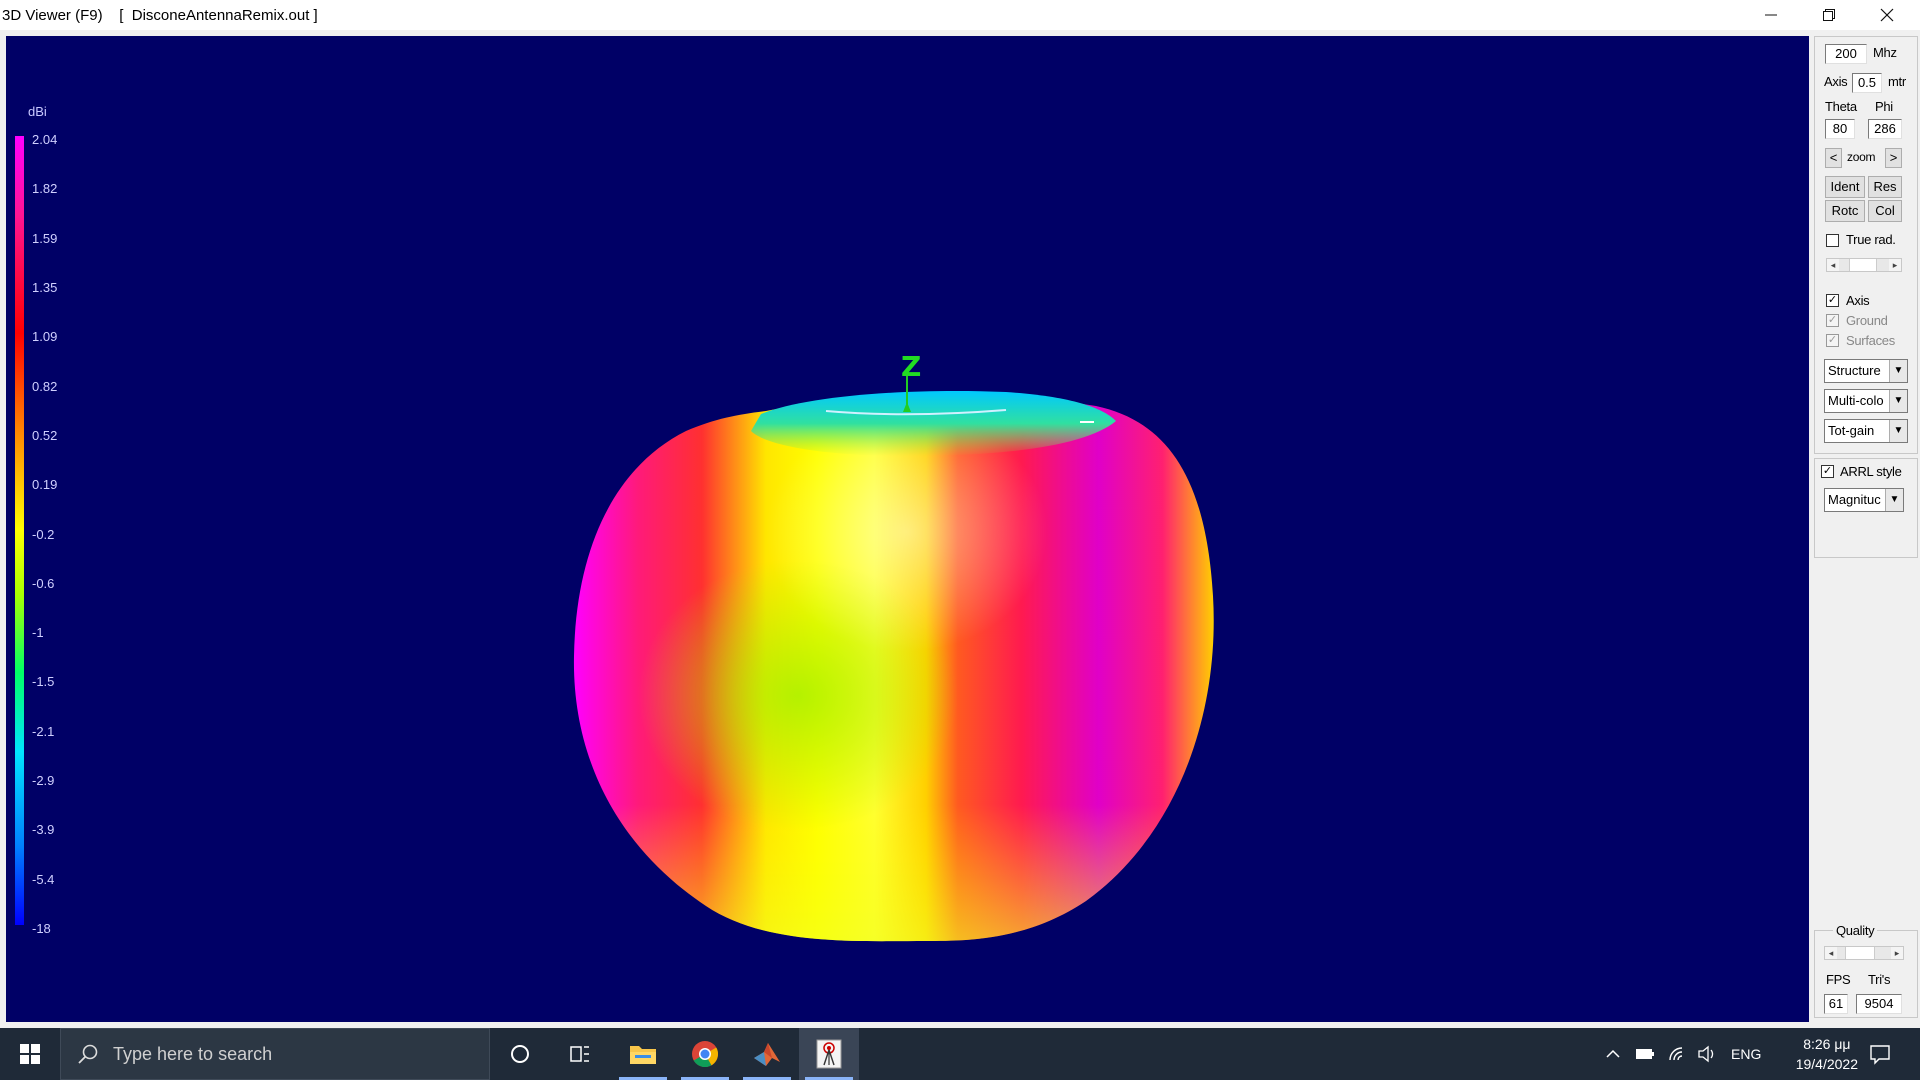 The height and width of the screenshot is (1080, 1920). I want to click on ident-button: Ident, so click(1845, 187).